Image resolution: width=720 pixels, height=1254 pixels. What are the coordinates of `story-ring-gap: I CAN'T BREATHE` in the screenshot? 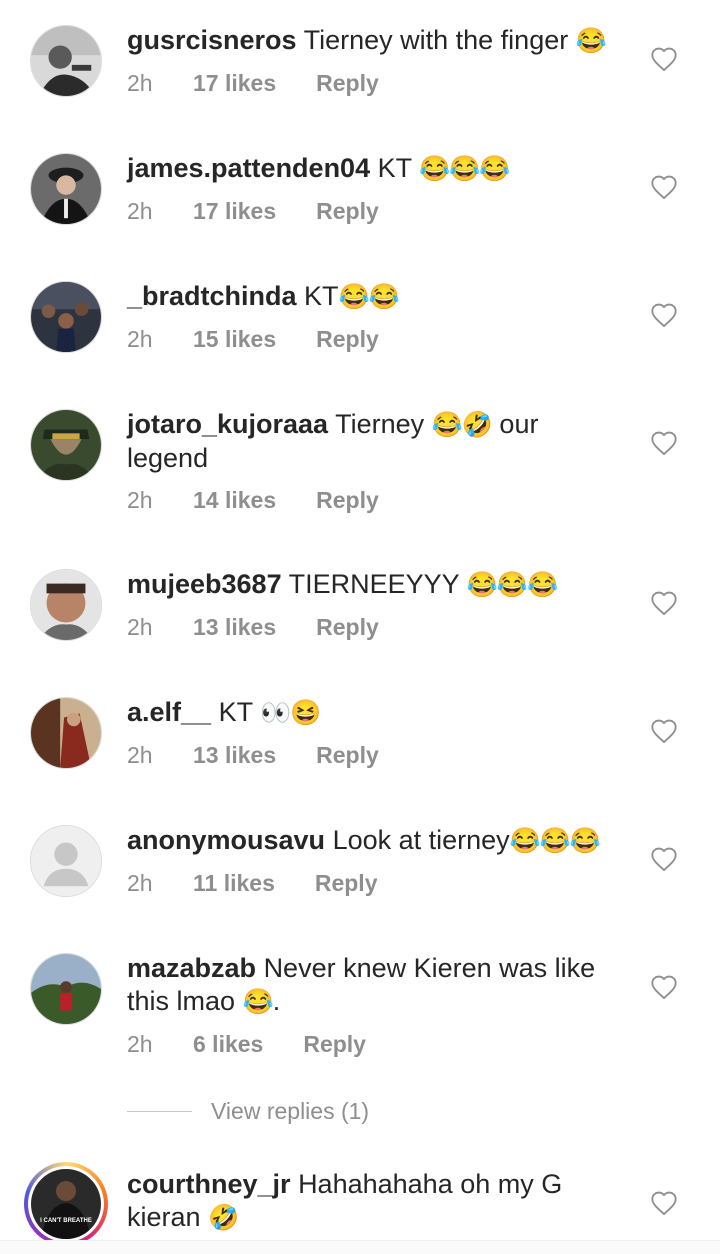 It's located at (66, 1204).